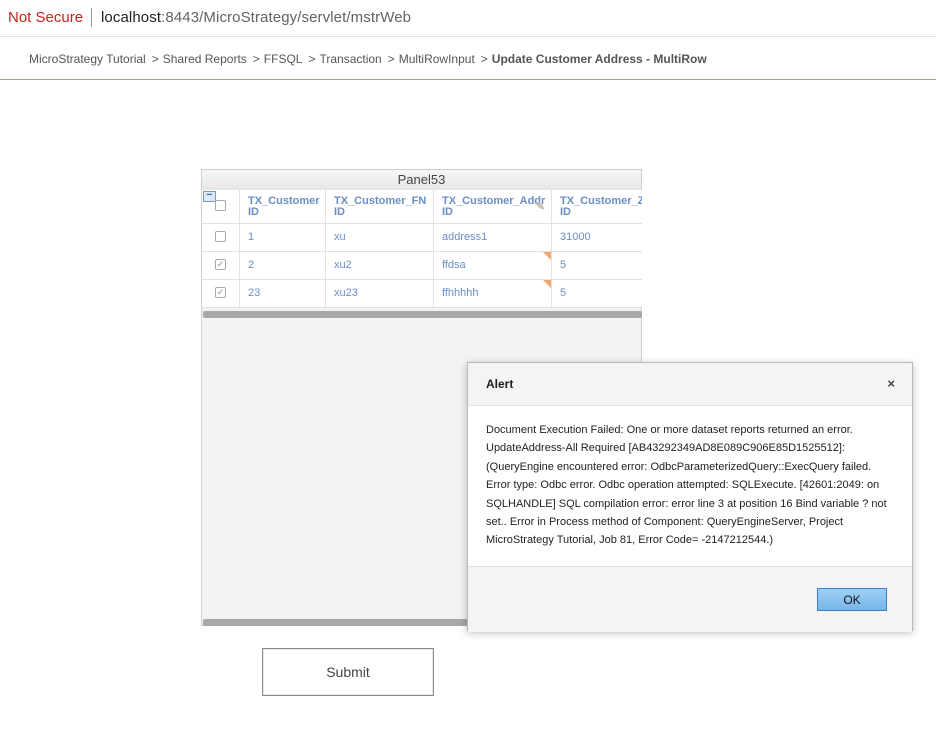 The image size is (936, 730). I want to click on table-row: ✓ 23 xu23 ffhhhhh 5, so click(422, 294).